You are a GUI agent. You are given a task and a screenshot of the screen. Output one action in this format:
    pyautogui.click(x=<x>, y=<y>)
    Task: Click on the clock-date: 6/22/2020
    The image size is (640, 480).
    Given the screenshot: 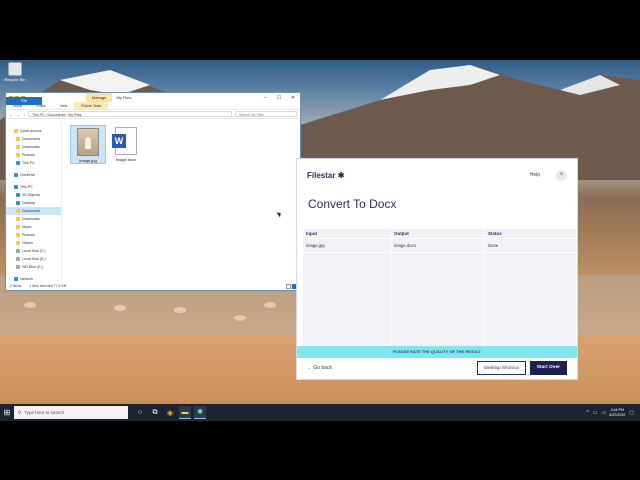 What is the action you would take?
    pyautogui.click(x=617, y=414)
    